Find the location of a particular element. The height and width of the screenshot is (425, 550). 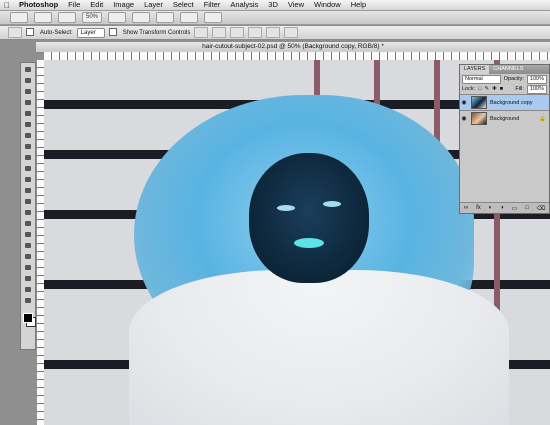

blend-opacity-row: Normal Opacity: 100% is located at coordinates (504, 79).